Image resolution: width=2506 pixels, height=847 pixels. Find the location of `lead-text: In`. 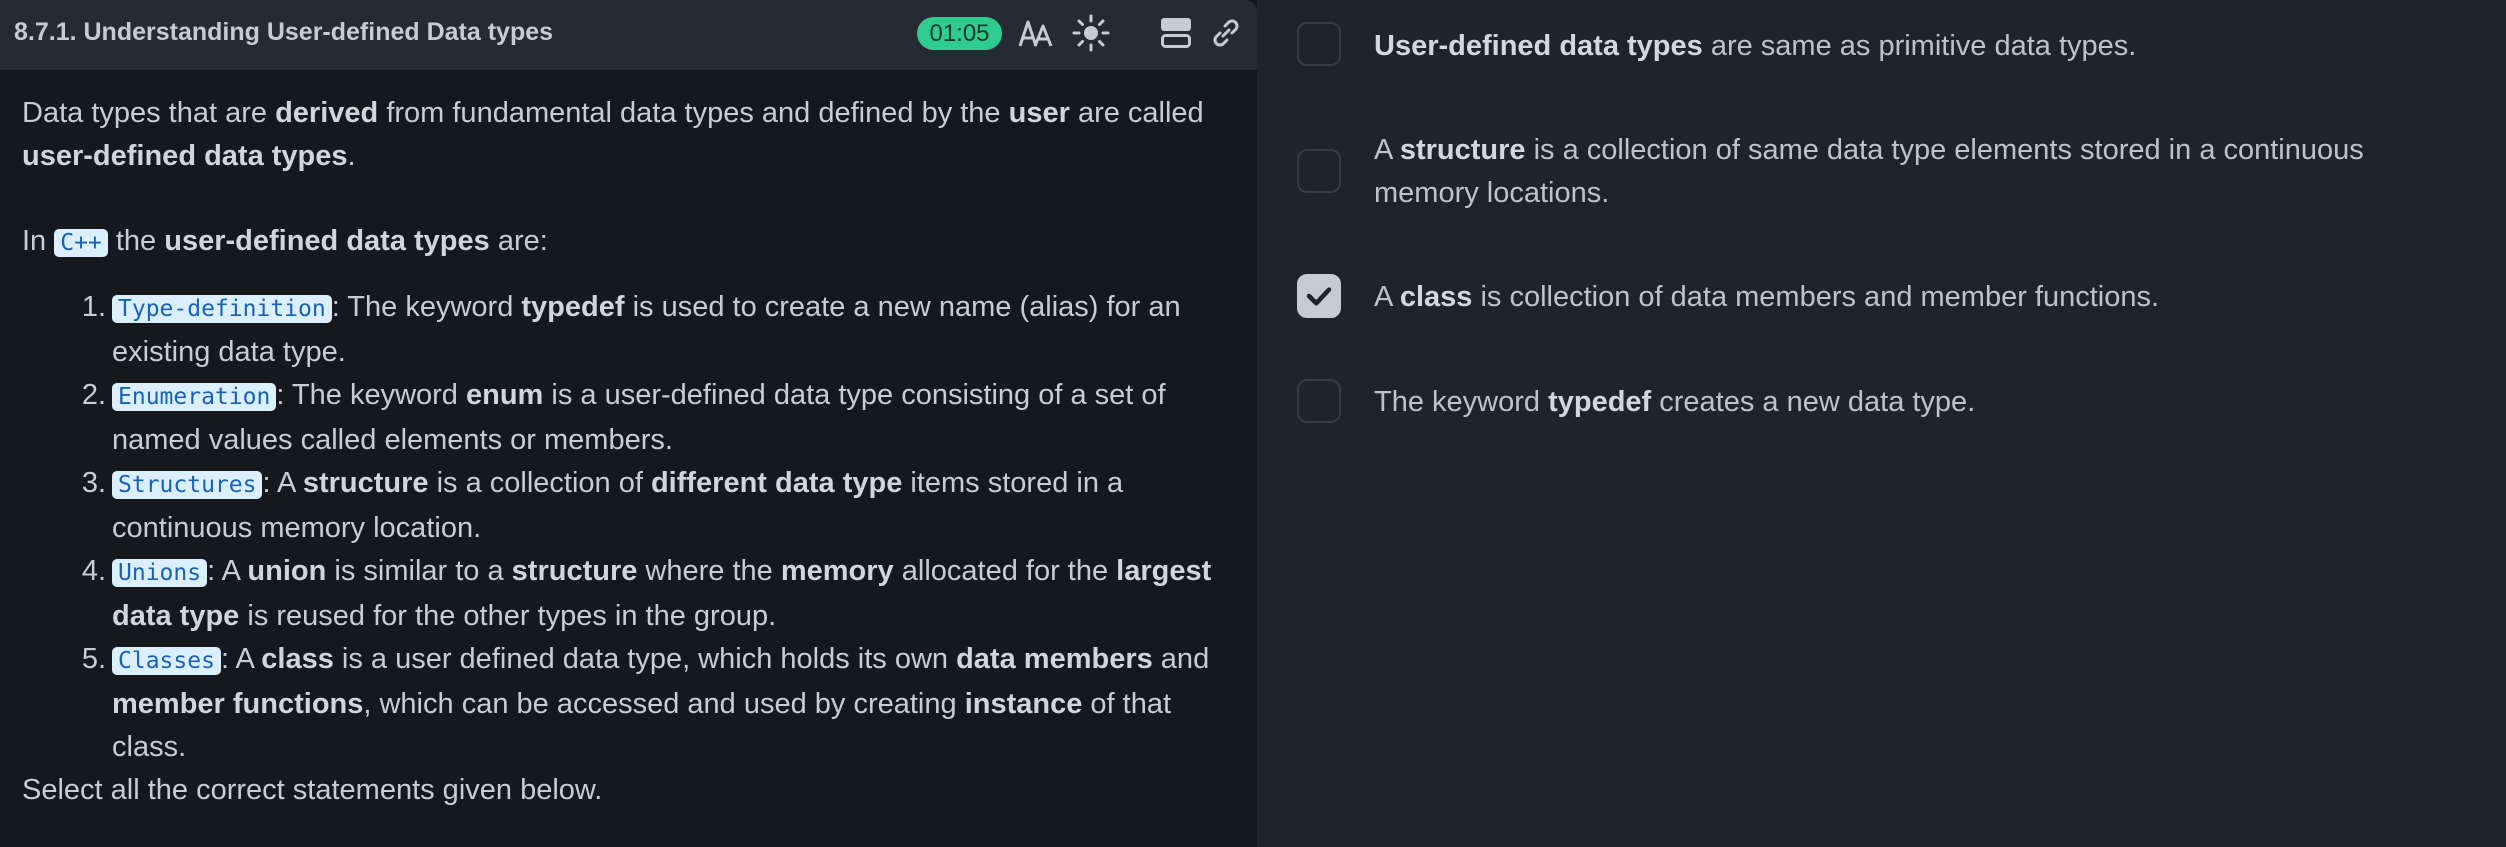

lead-text: In is located at coordinates (38, 241).